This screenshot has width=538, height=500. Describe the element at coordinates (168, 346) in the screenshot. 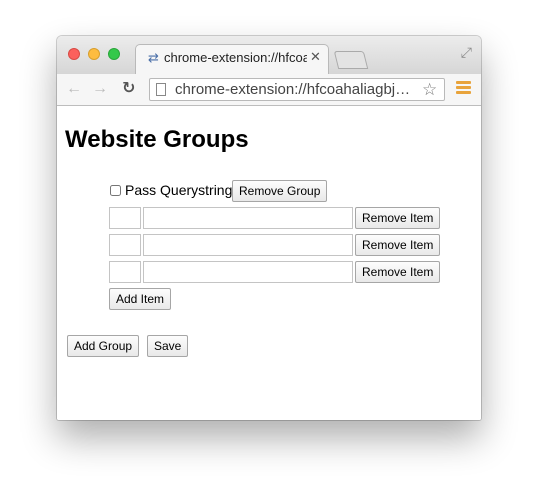

I see `save-button: Save` at that location.